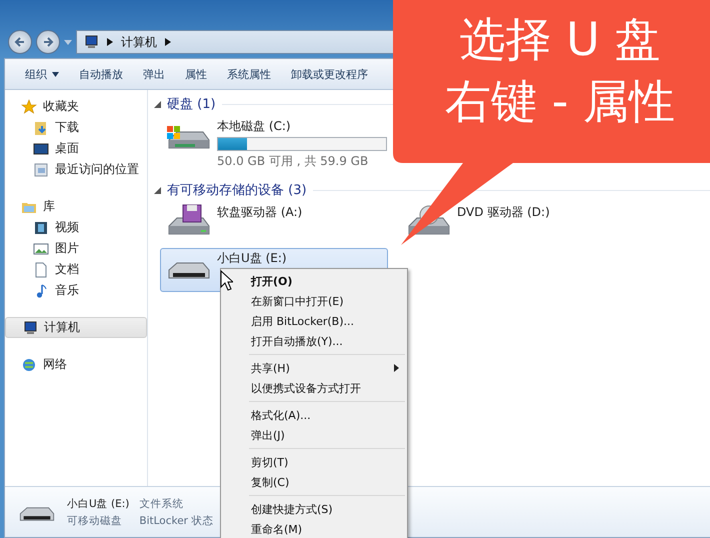 The width and height of the screenshot is (710, 538). I want to click on drive-name: DVD 驱动器 (D:), so click(504, 212).